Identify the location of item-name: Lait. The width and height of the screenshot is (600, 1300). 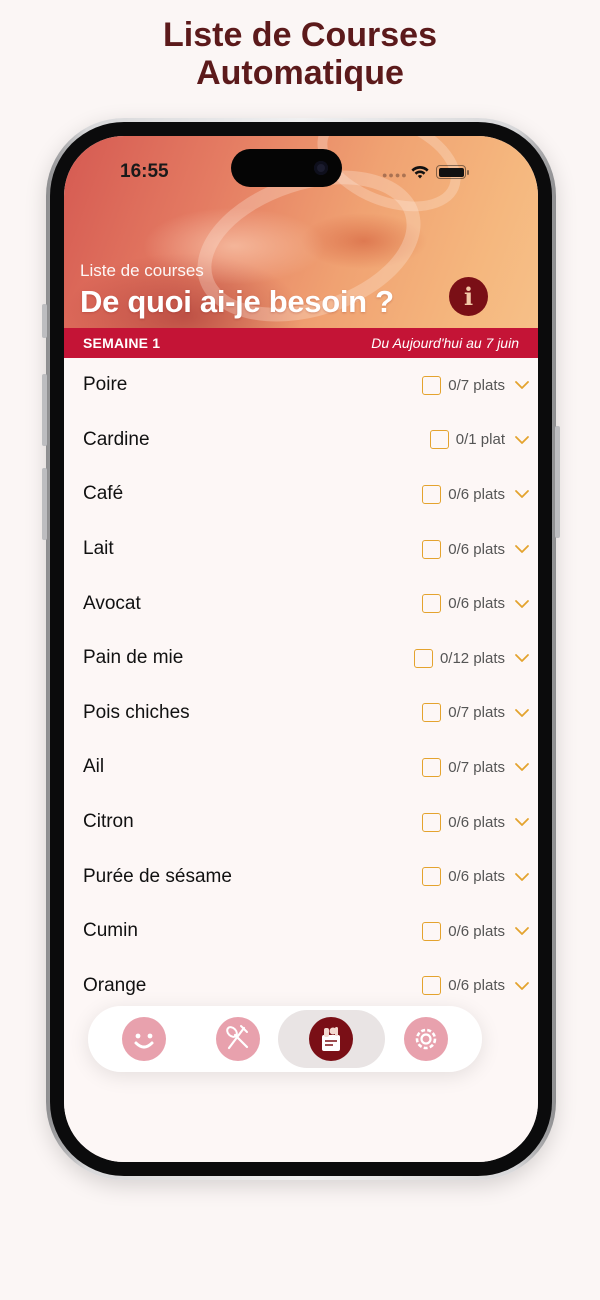
(98, 549).